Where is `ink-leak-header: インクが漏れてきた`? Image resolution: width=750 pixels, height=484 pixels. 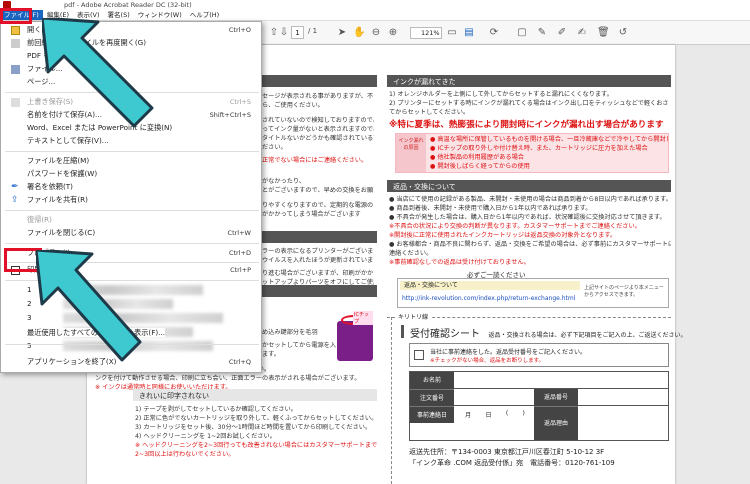
ink-leak-header: インクが漏れてきた is located at coordinates (529, 81).